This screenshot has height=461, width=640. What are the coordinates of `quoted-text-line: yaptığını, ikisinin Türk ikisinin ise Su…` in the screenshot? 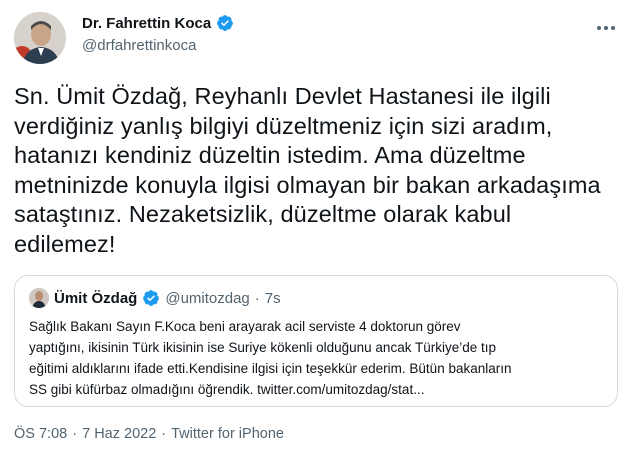 It's located at (262, 347).